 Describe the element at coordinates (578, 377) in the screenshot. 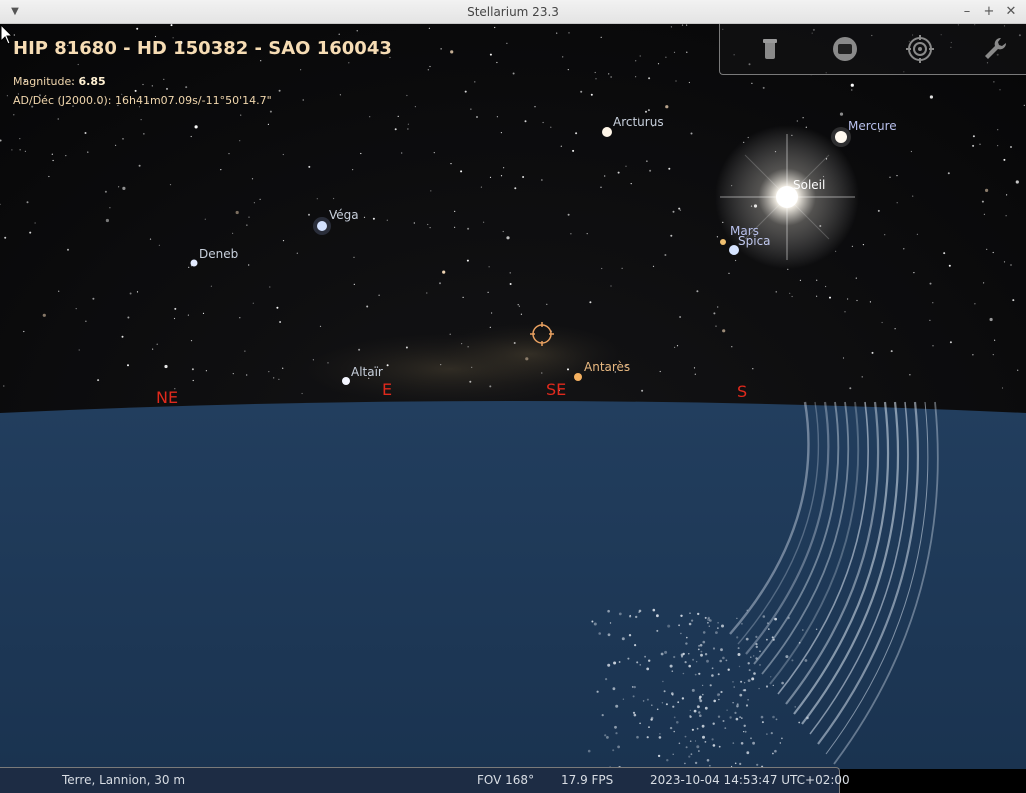

I see `antares-marker` at that location.